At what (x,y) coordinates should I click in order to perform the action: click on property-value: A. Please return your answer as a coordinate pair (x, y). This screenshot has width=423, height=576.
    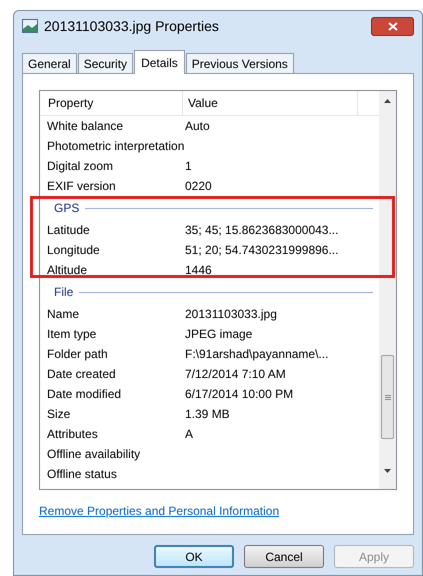
    Looking at the image, I should click on (189, 434).